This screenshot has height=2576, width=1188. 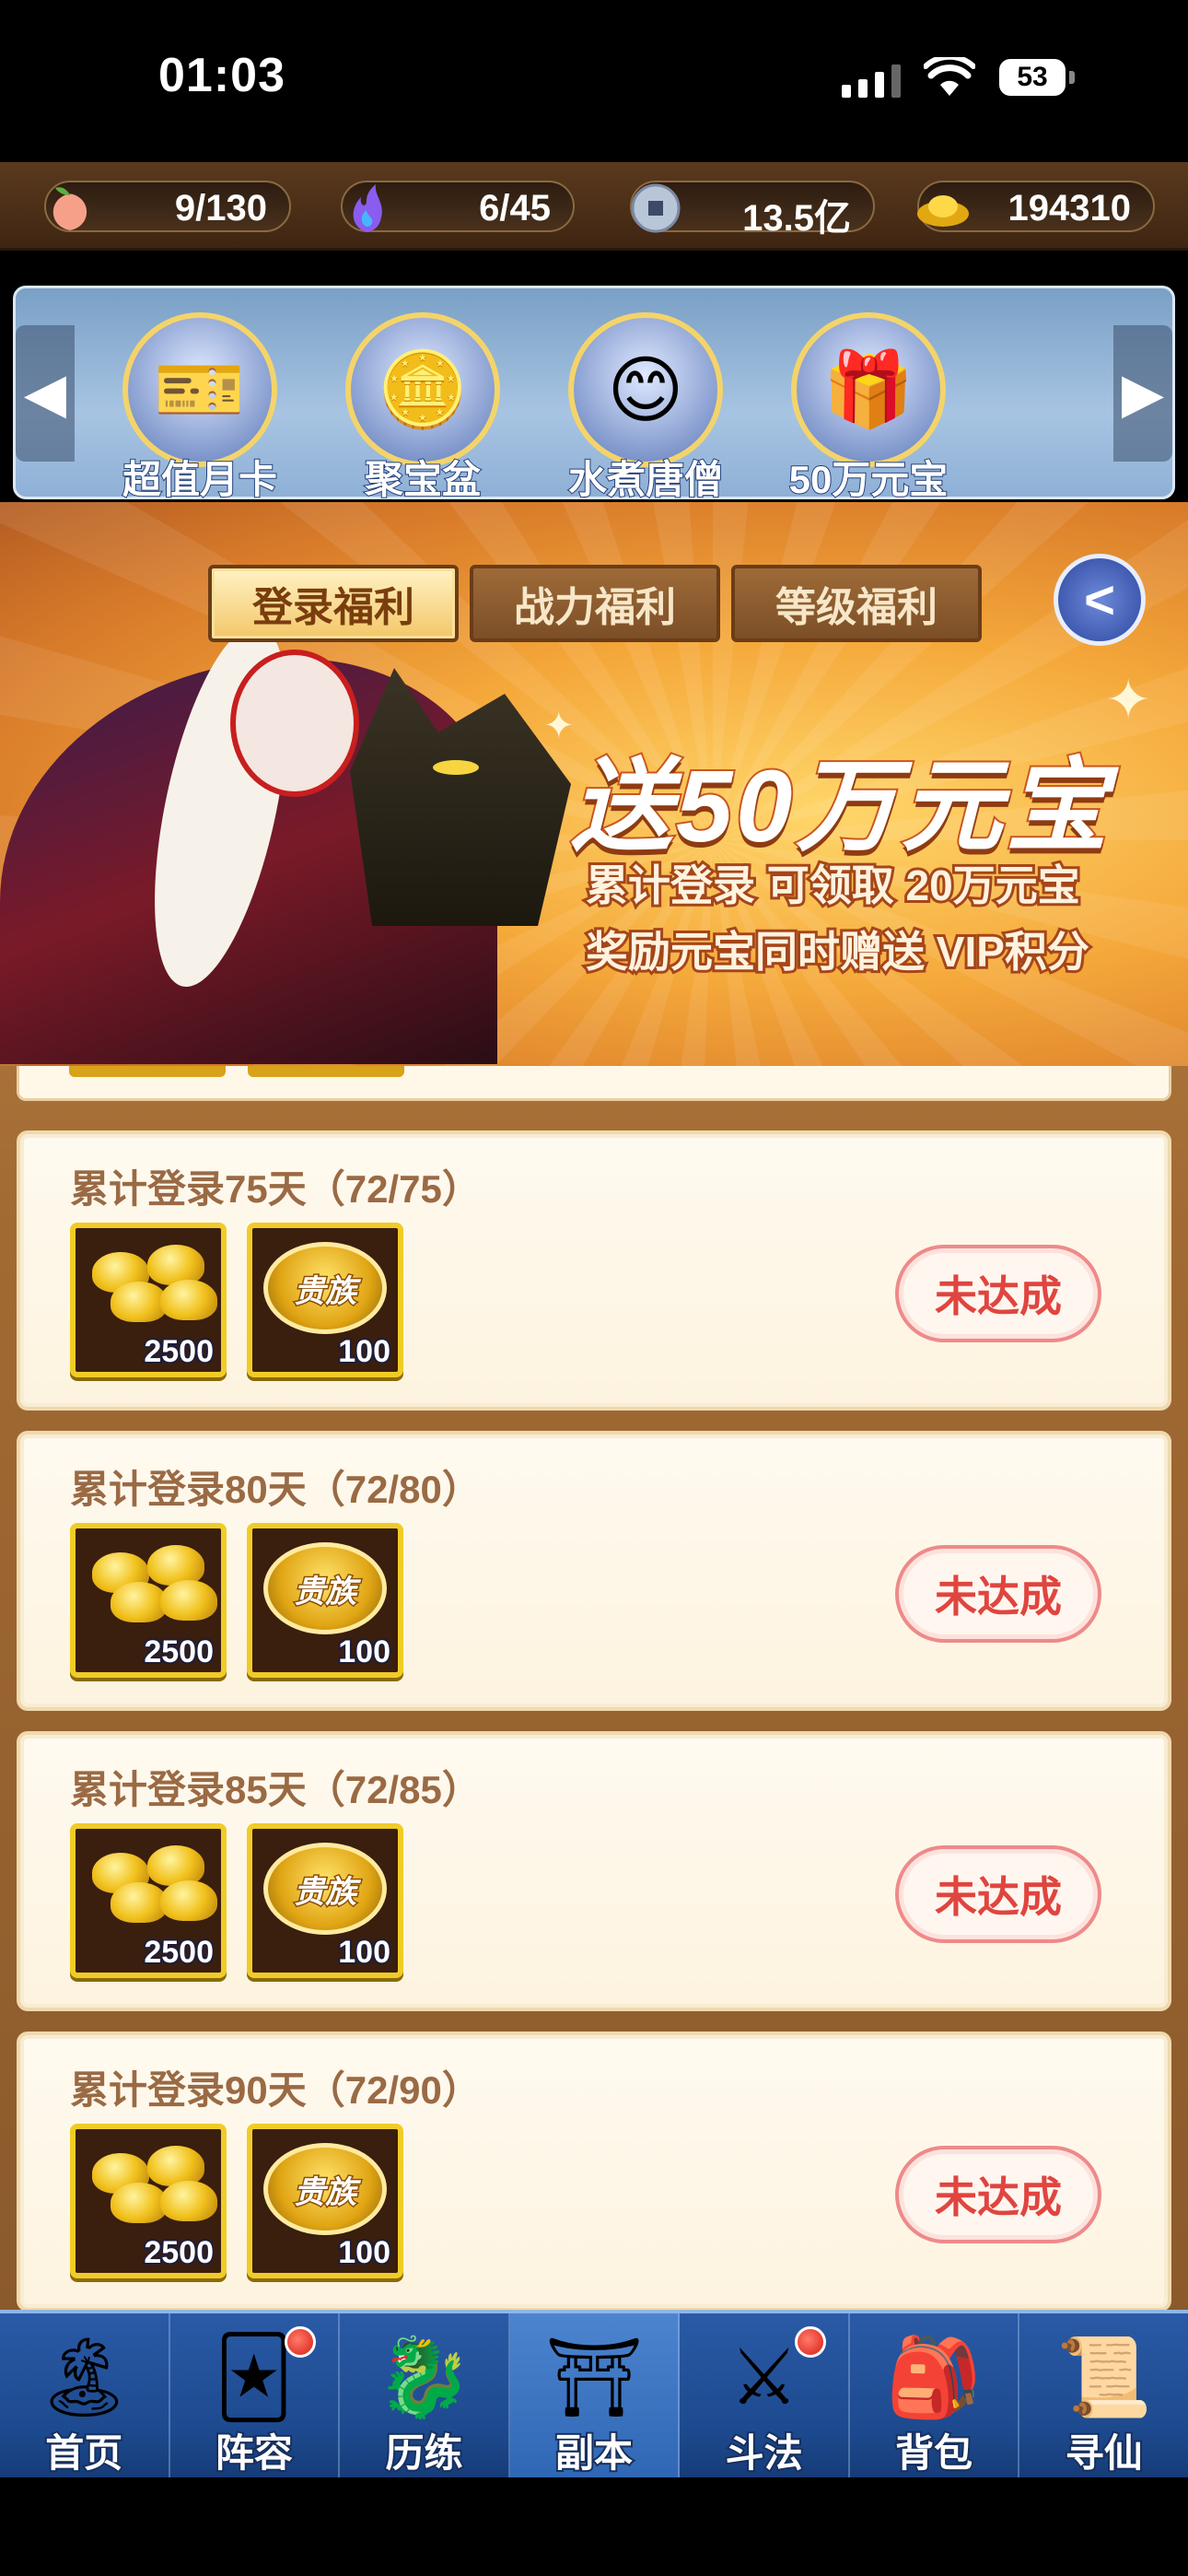 What do you see at coordinates (422, 389) in the screenshot?
I see `treasure-bowl-icon: 🪙` at bounding box center [422, 389].